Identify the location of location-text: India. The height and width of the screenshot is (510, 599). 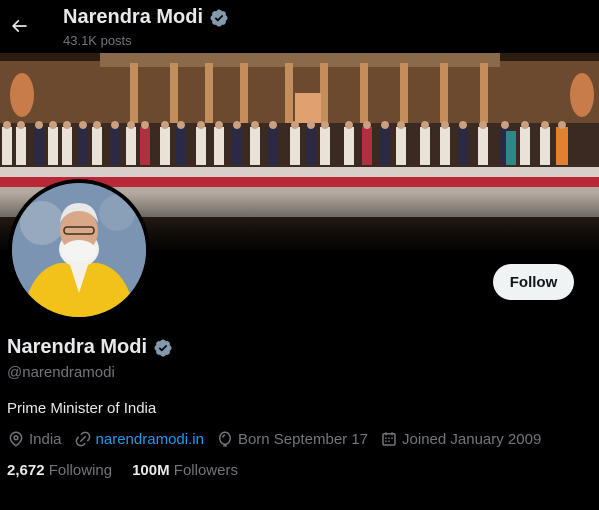
(45, 439).